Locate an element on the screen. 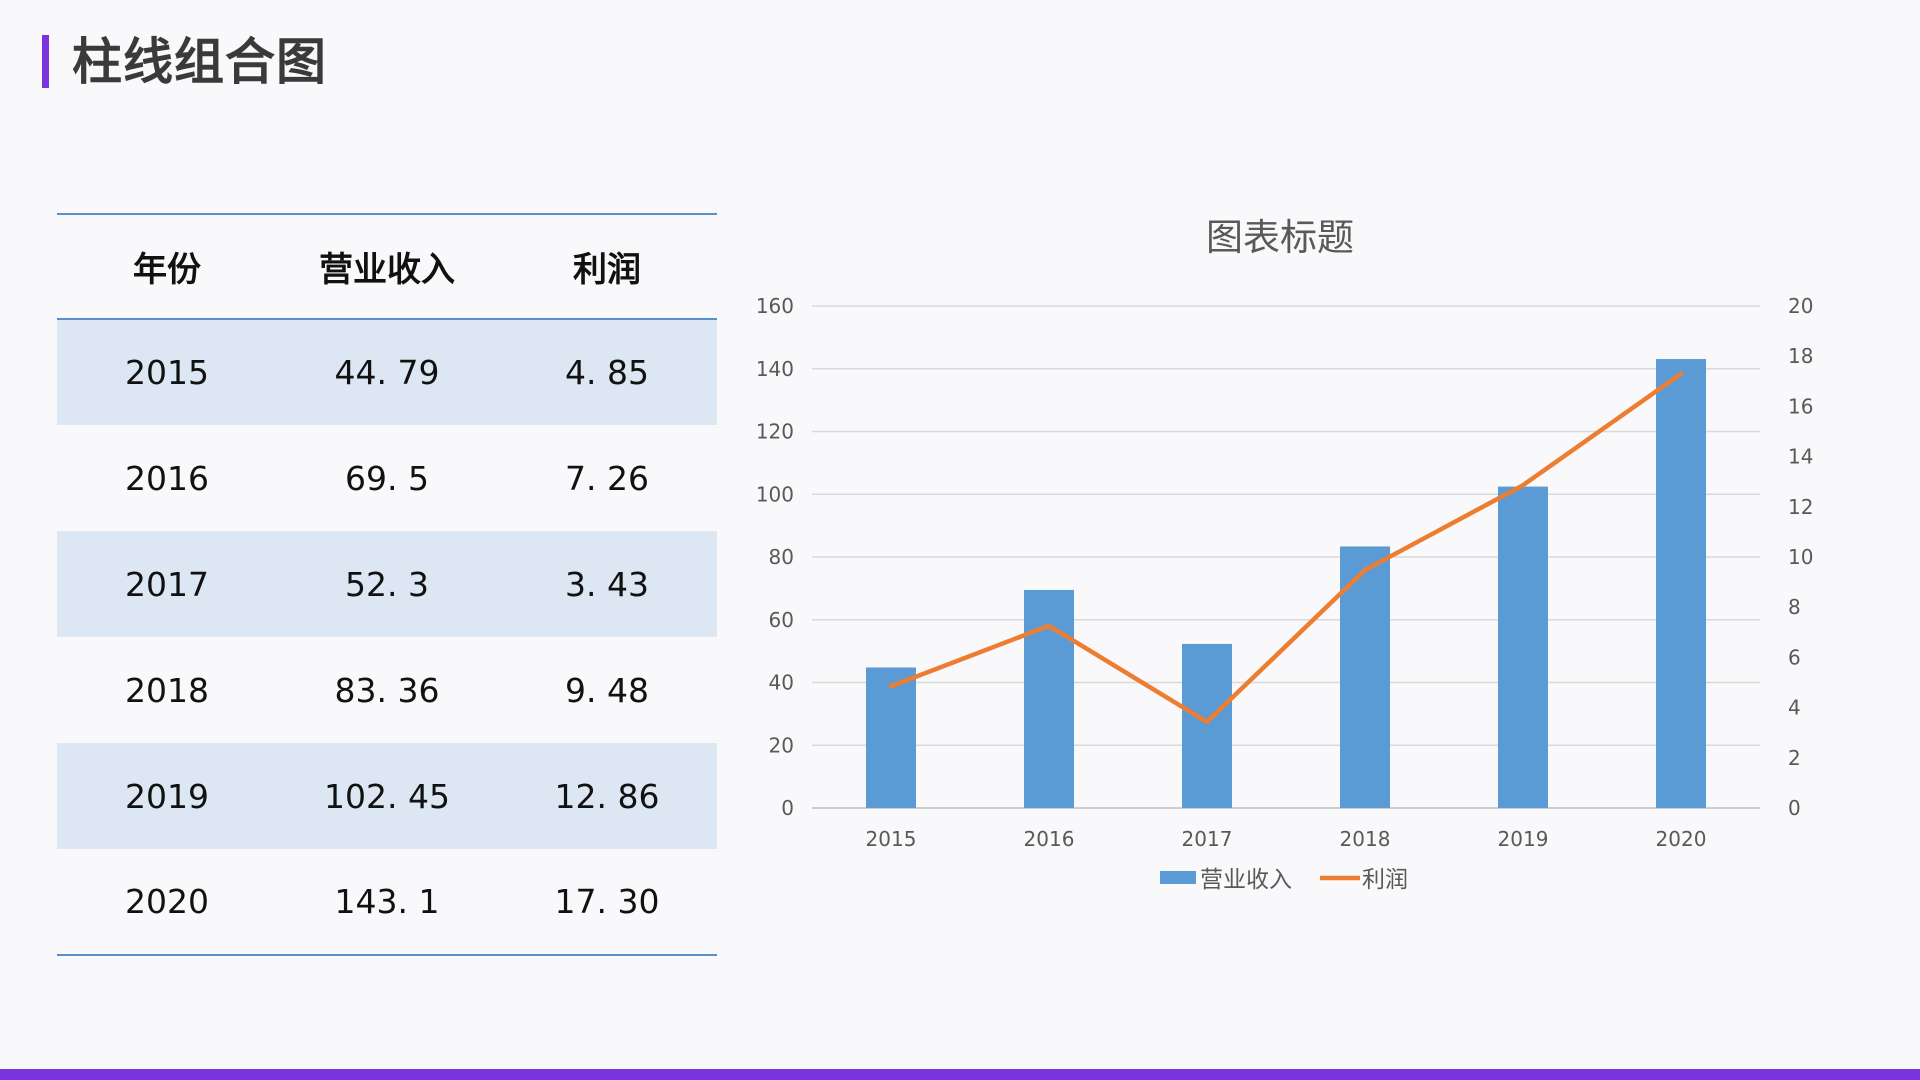 Image resolution: width=1920 pixels, height=1080 pixels. y2-axis-tick-label: 8 is located at coordinates (1794, 607).